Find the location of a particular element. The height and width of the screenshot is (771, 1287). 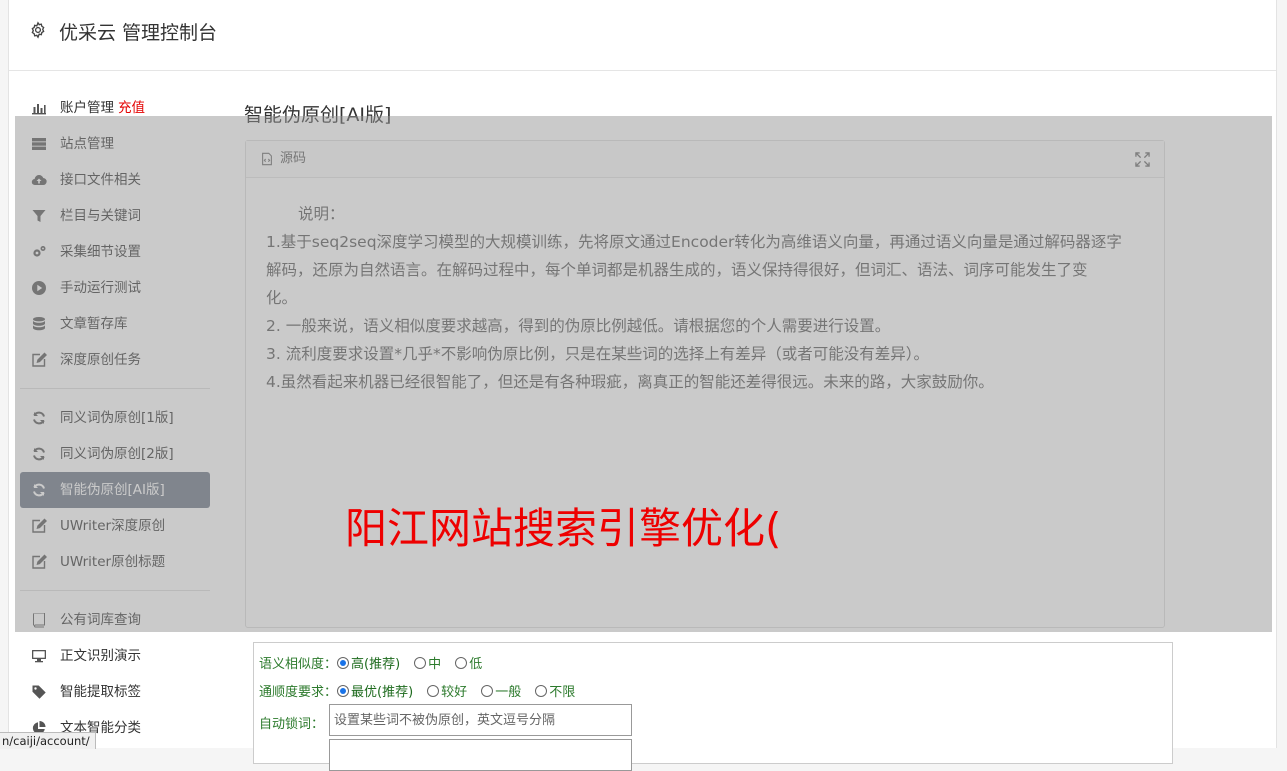

sidebar-item-label: UWriter深度原创 is located at coordinates (113, 526).